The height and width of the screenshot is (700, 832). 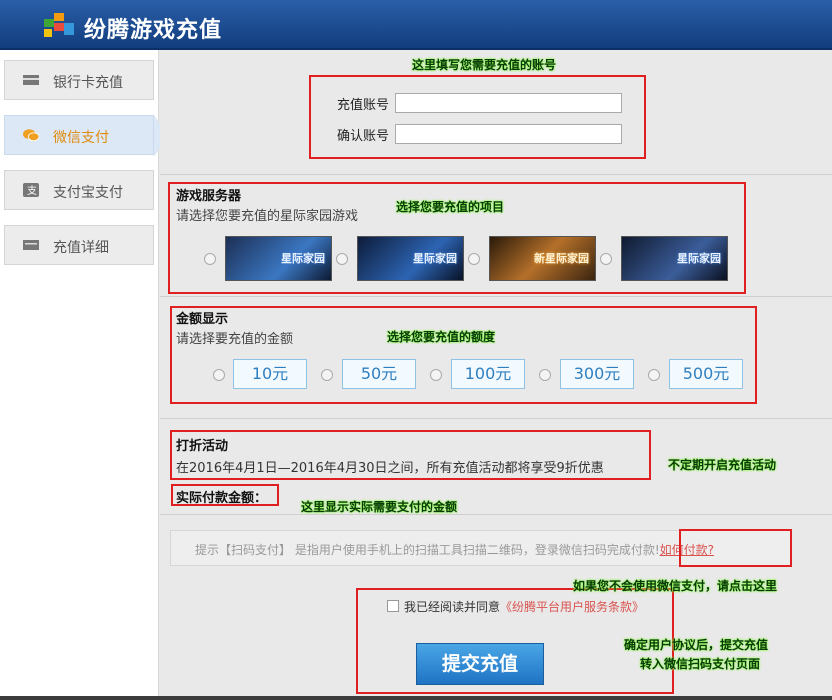 I want to click on annotation-box-howto, so click(x=735, y=548).